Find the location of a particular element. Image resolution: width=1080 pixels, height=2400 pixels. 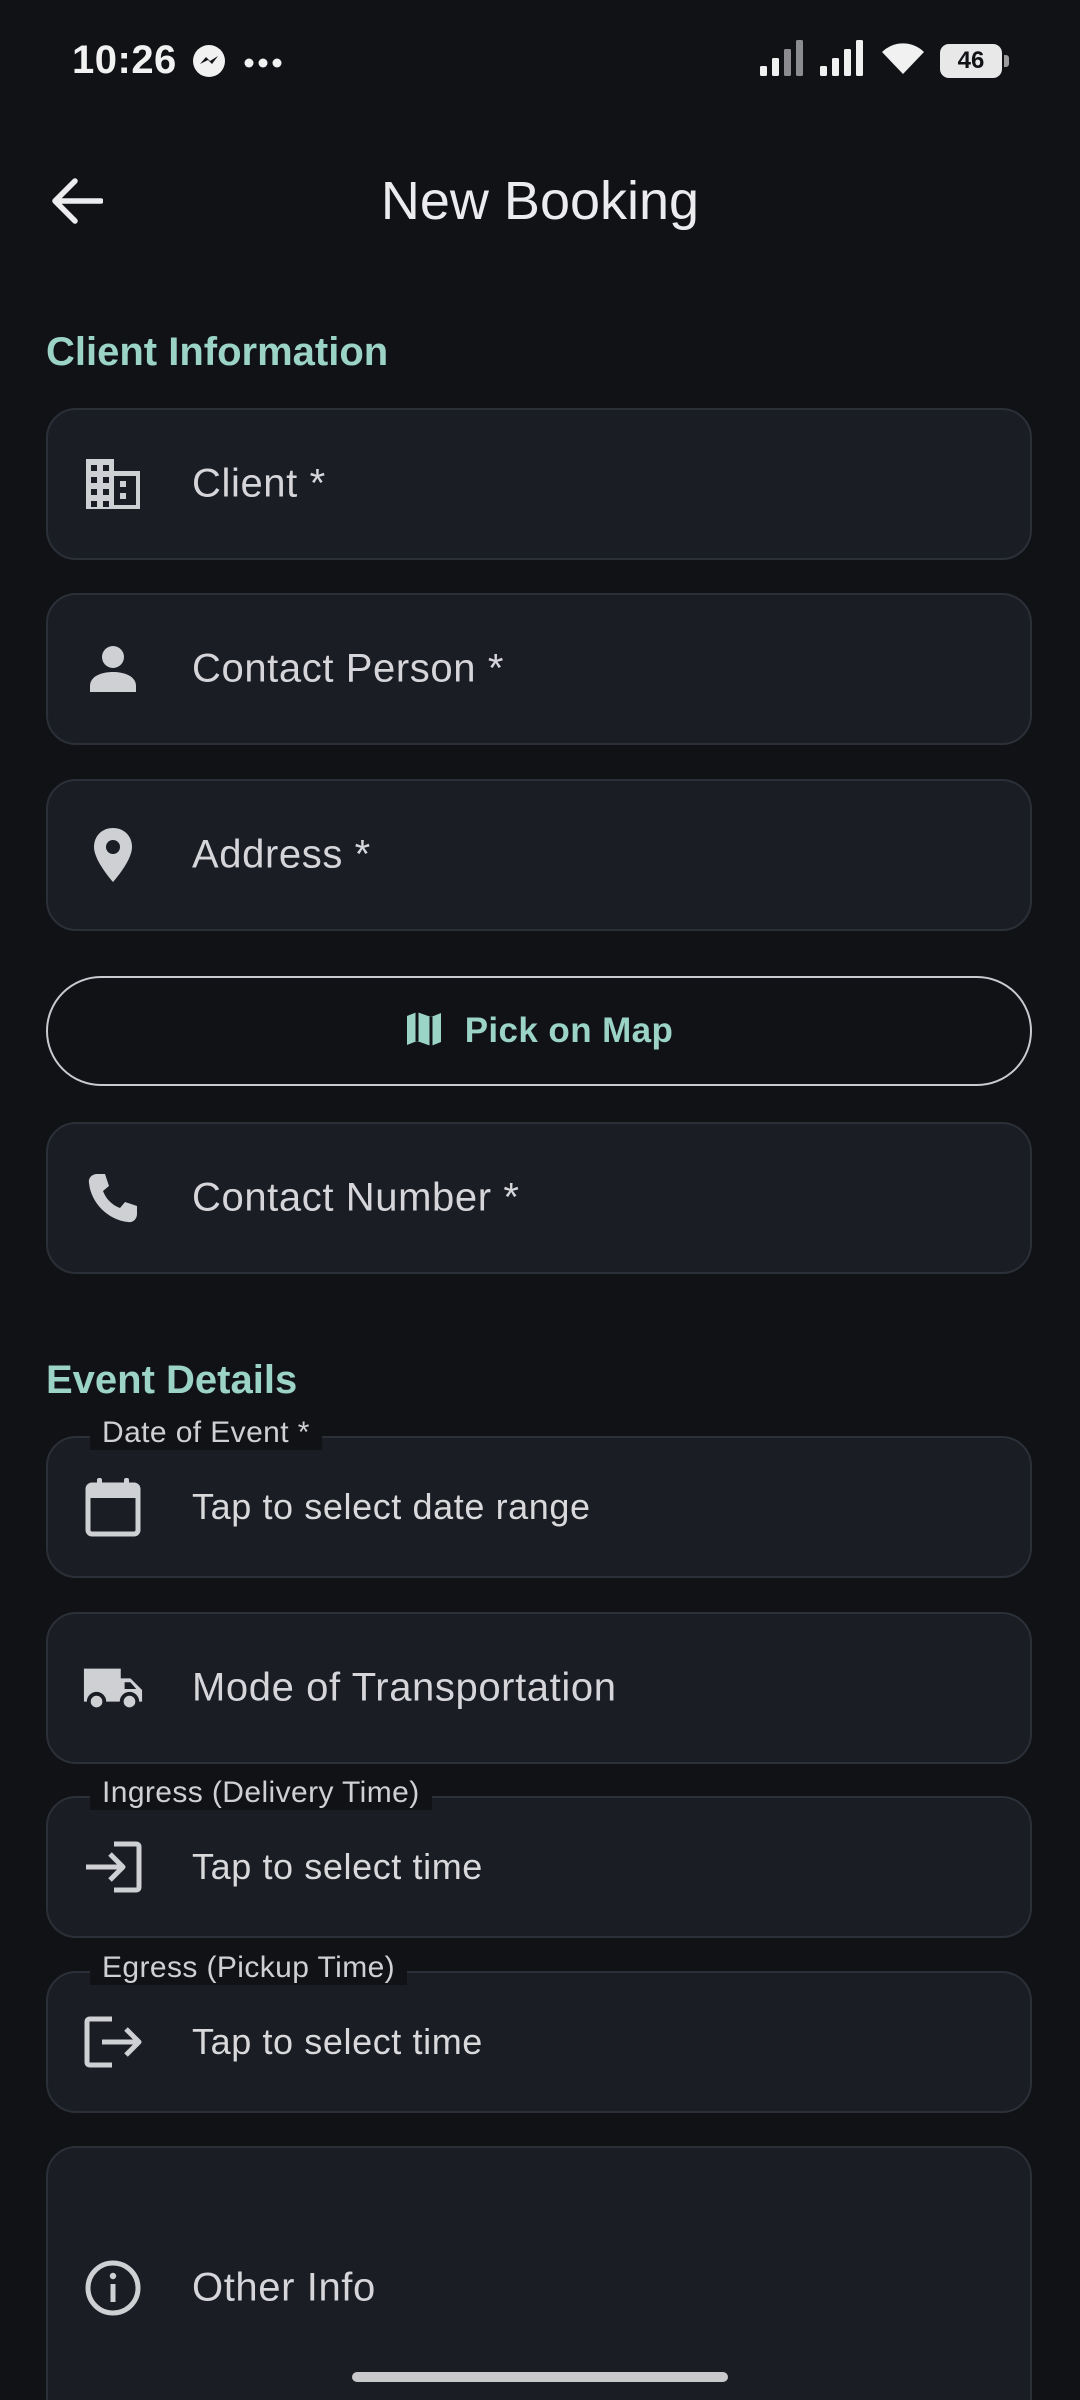

truck-icon is located at coordinates (113, 1688).